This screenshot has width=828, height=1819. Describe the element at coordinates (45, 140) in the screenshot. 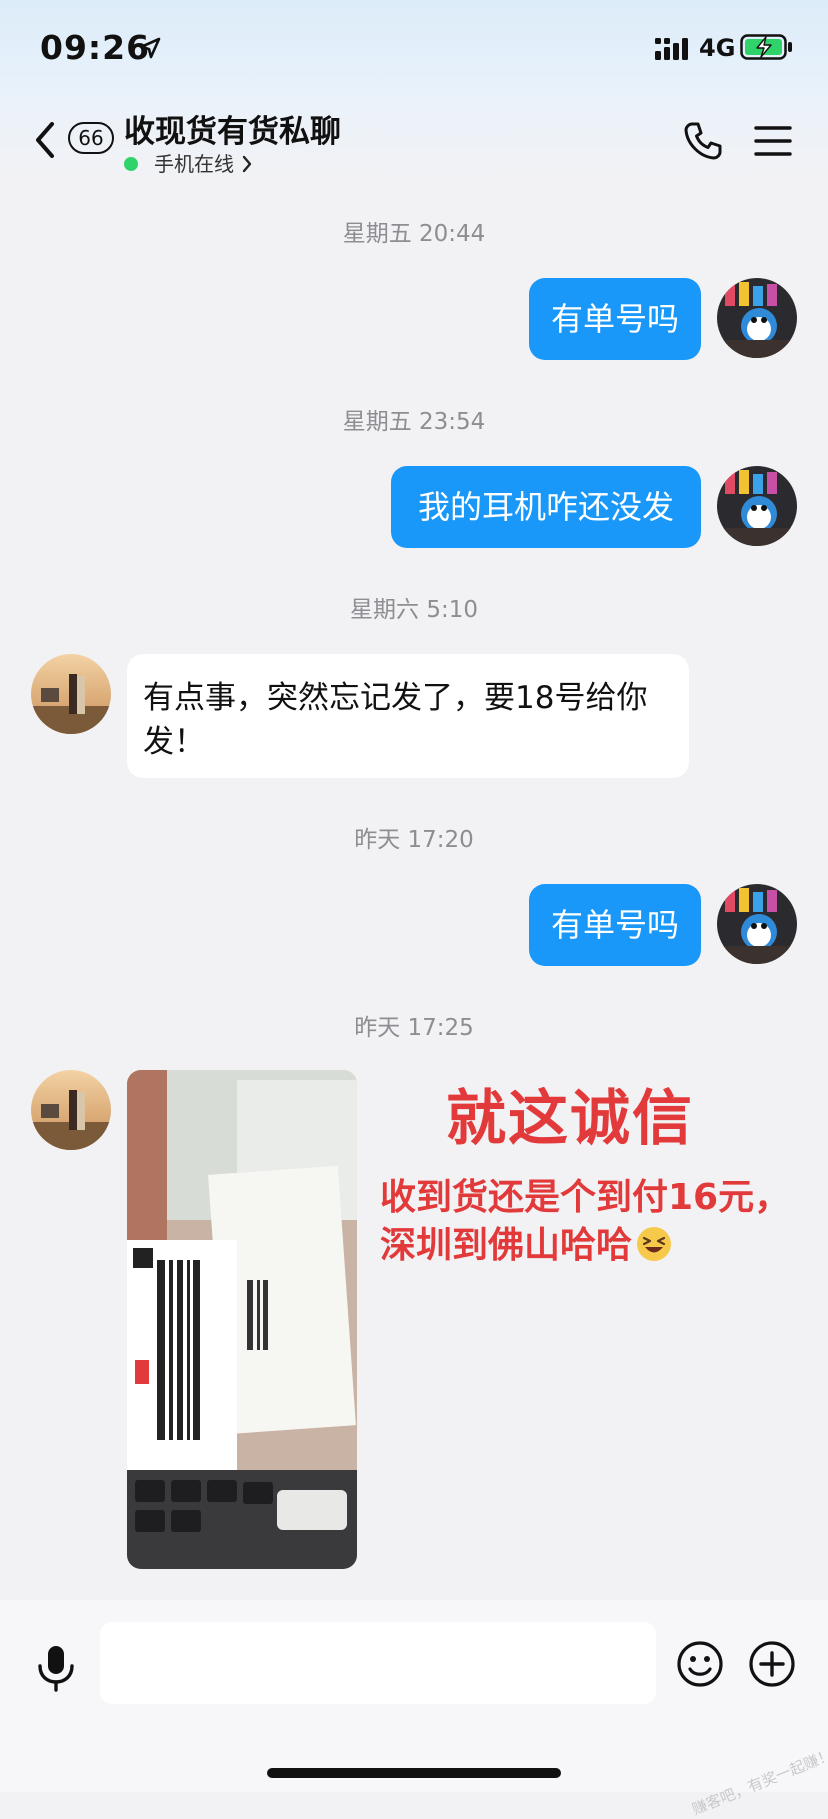

I see `back-chevron-icon` at that location.